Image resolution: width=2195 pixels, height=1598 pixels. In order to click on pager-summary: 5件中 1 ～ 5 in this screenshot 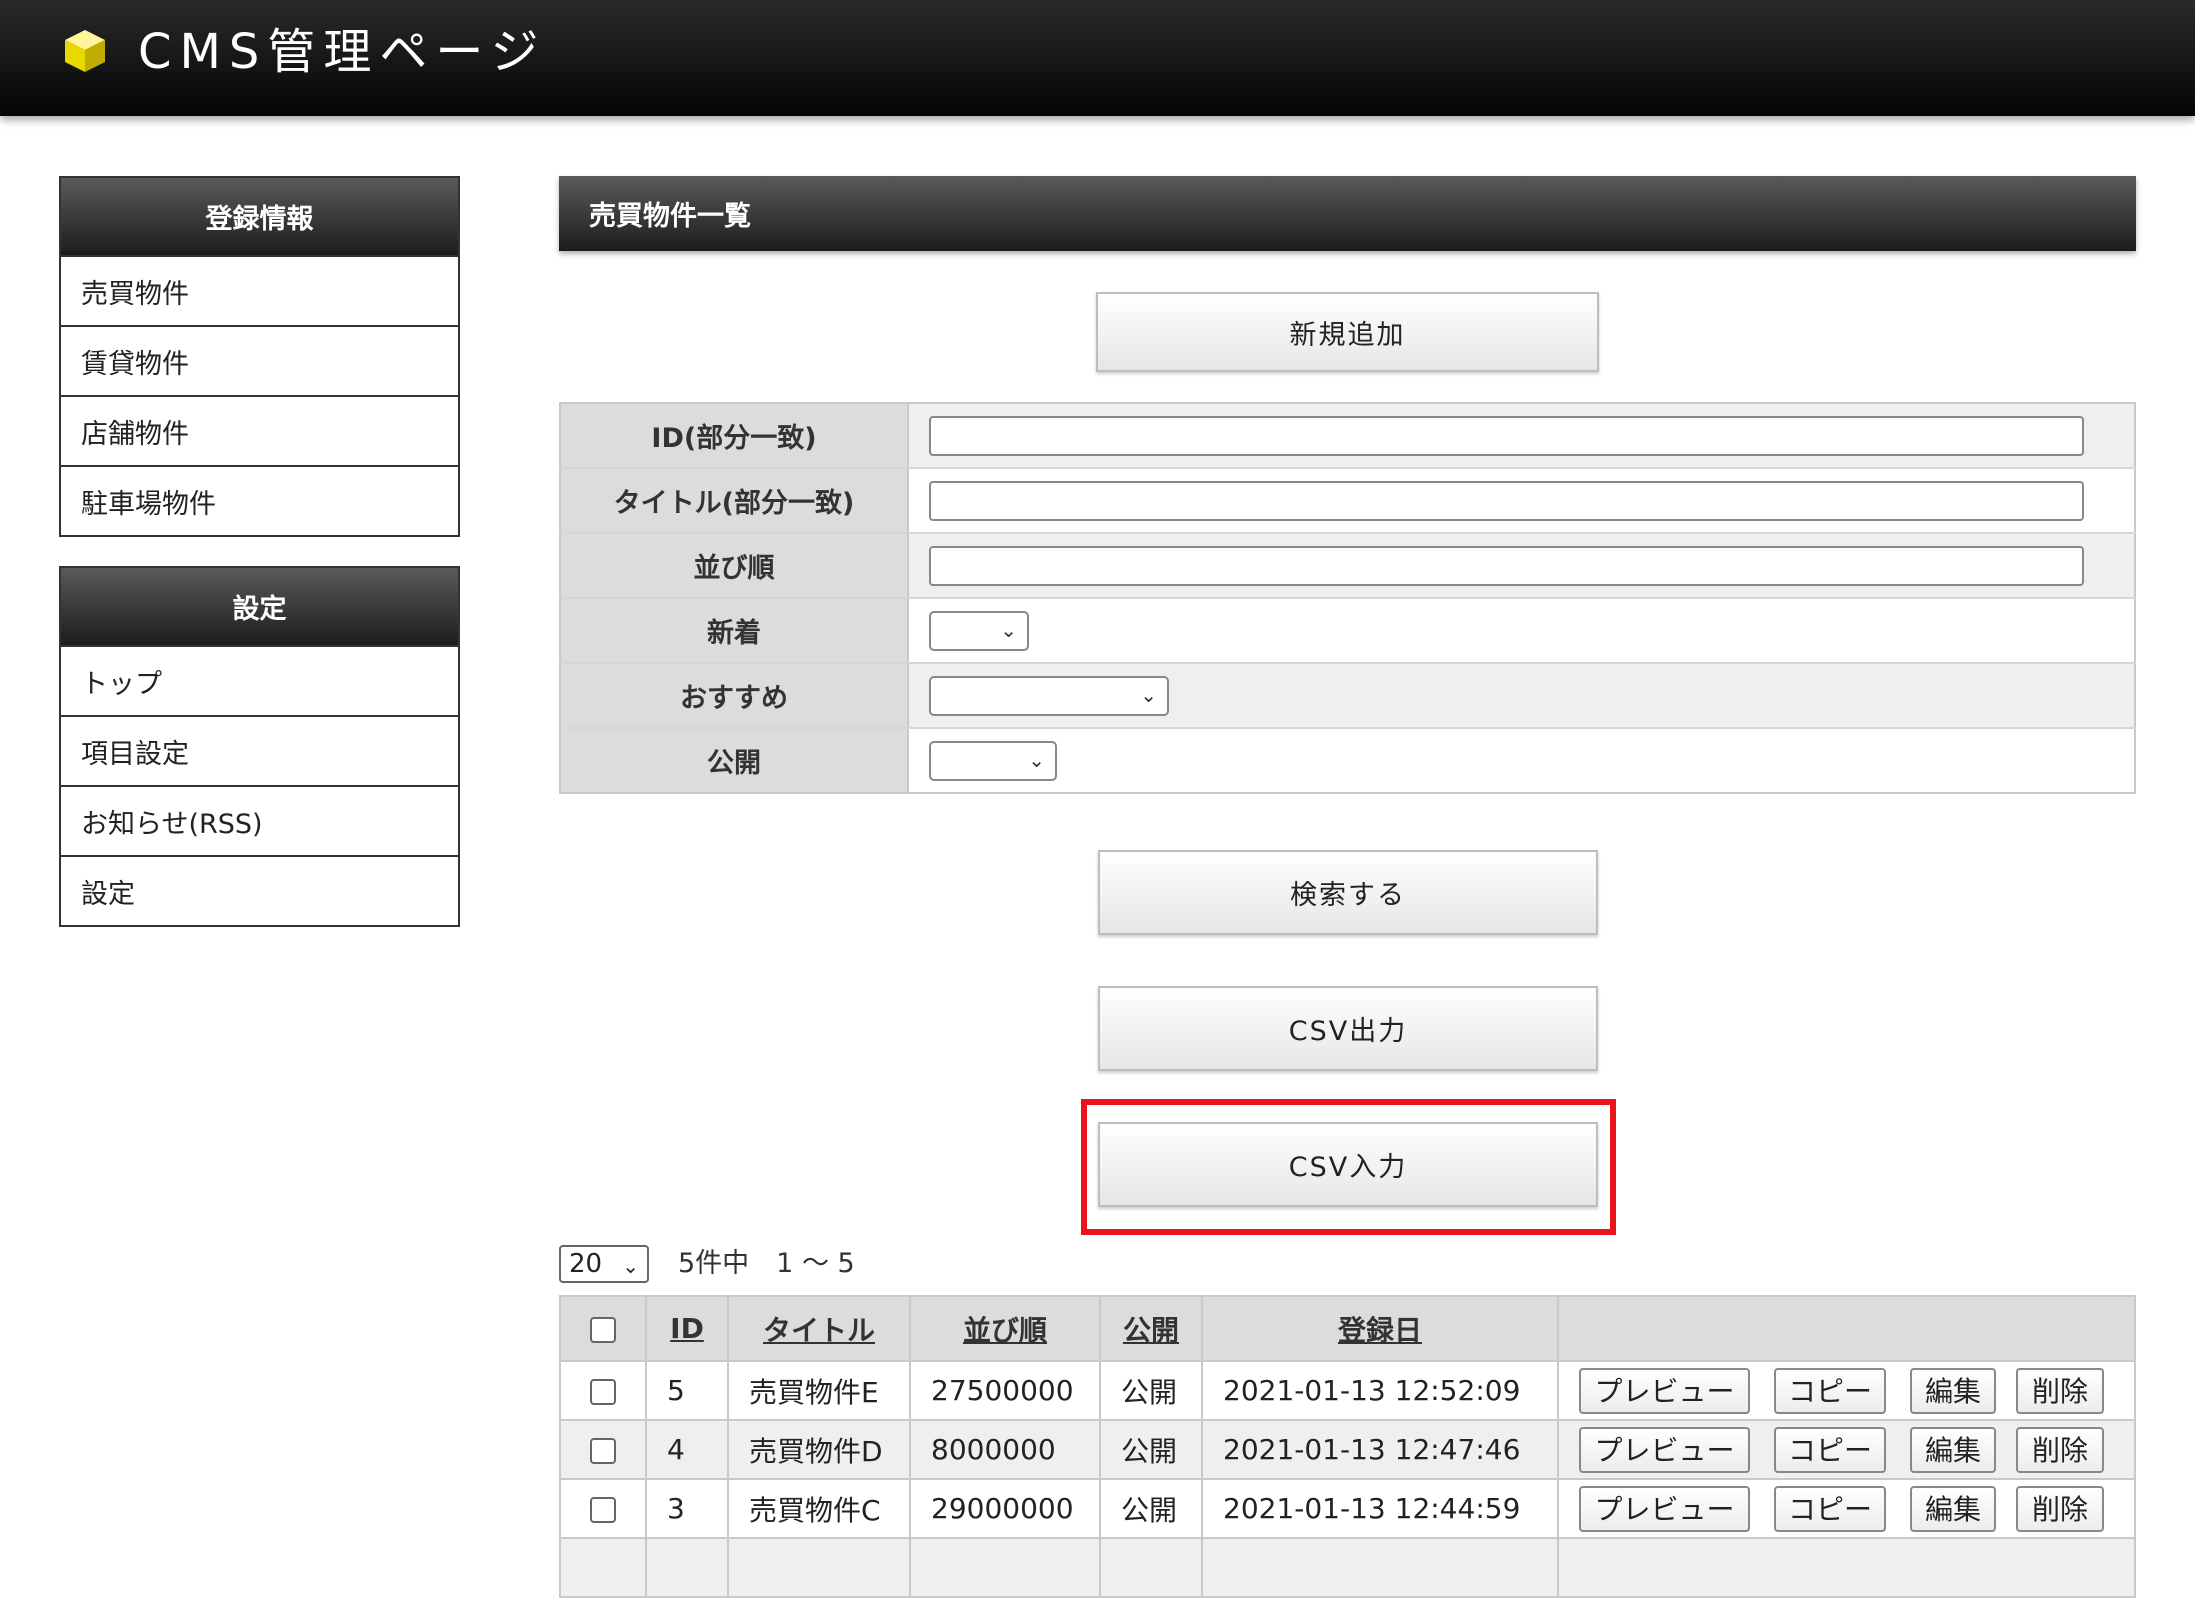, I will do `click(766, 1263)`.